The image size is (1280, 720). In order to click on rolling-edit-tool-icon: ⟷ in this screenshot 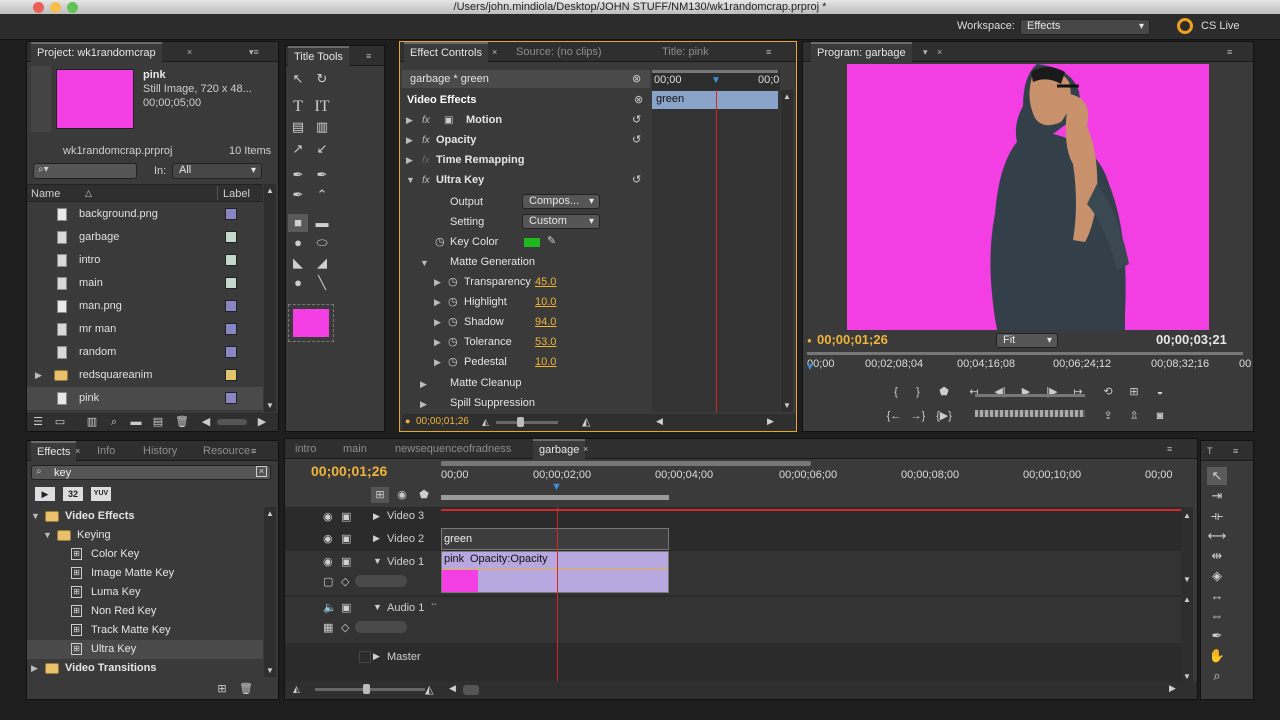, I will do `click(1217, 536)`.